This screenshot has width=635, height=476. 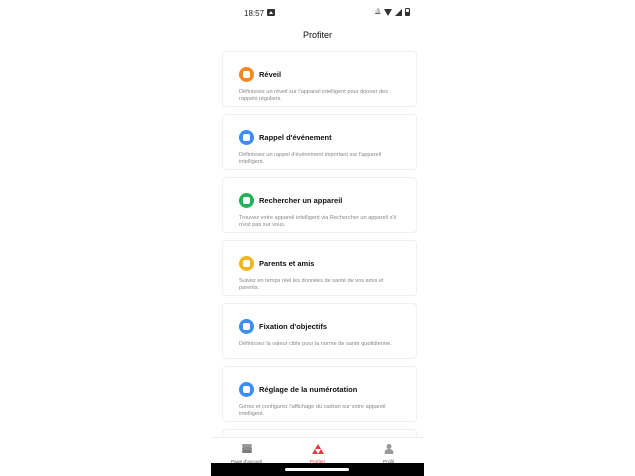 I want to click on alarm-clock-icon, so click(x=246, y=74).